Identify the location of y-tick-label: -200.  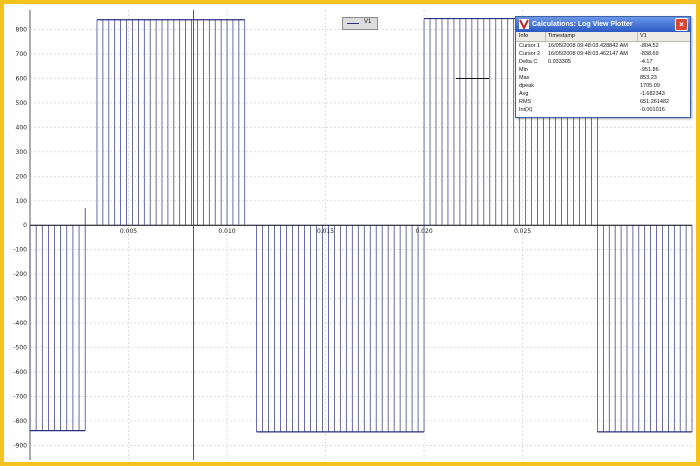
(20, 274).